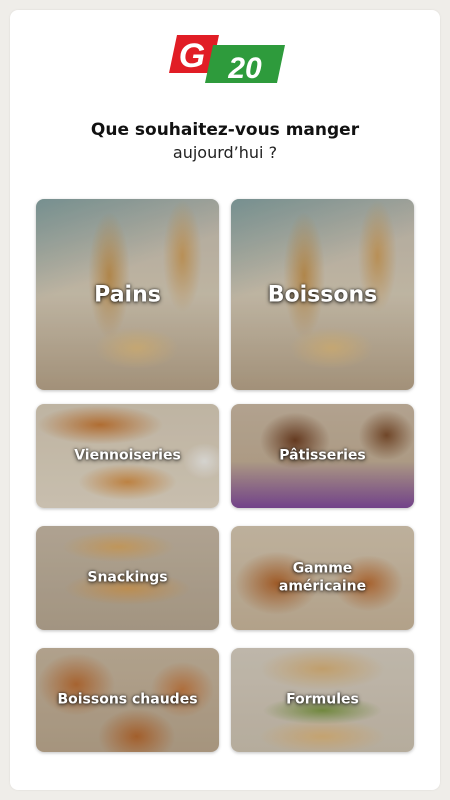 This screenshot has width=450, height=800. I want to click on category-label: Pâtisseries, so click(322, 455).